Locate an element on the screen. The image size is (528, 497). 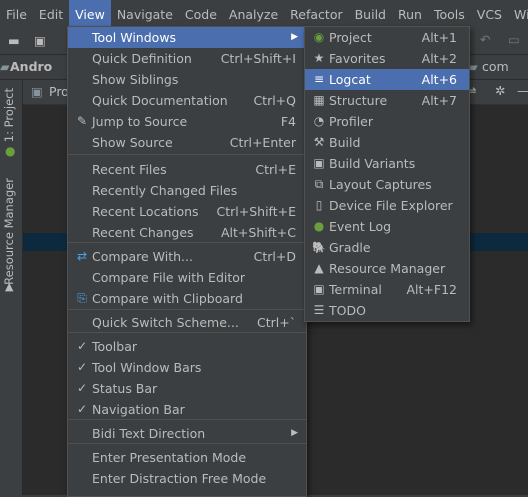
tab-project: 1: Project is located at coordinates (9, 115).